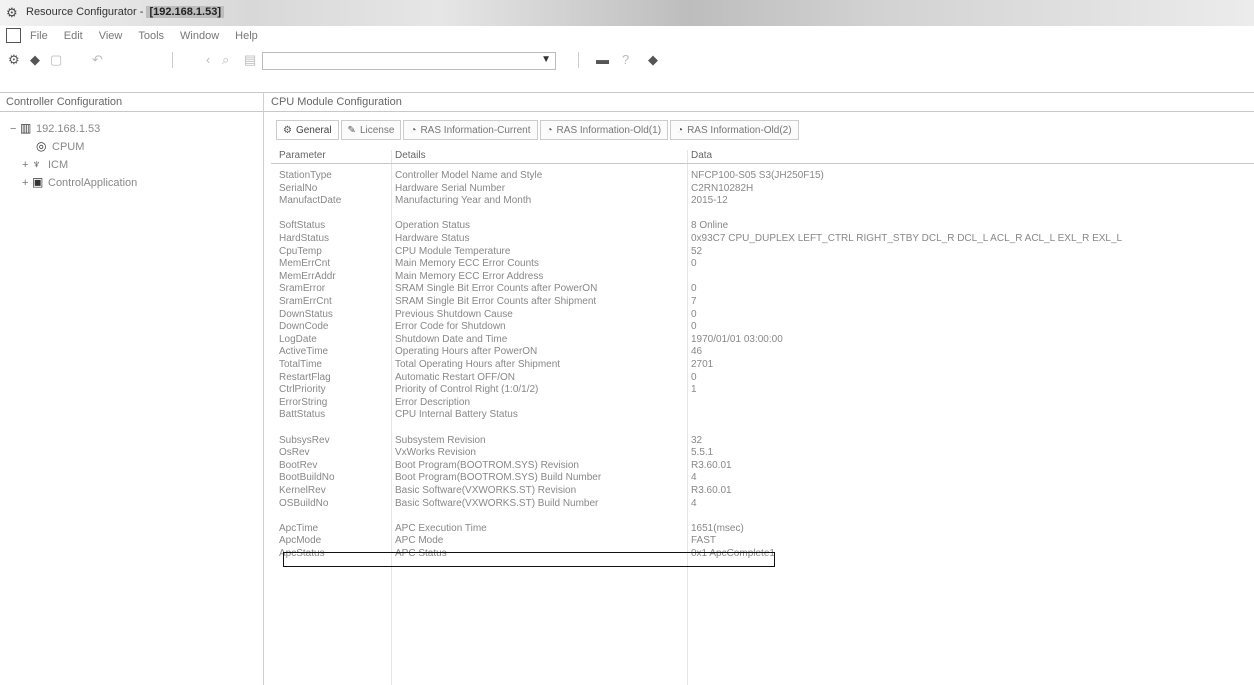 Image resolution: width=1254 pixels, height=685 pixels. What do you see at coordinates (697, 251) in the screenshot?
I see `cell-data: 52` at bounding box center [697, 251].